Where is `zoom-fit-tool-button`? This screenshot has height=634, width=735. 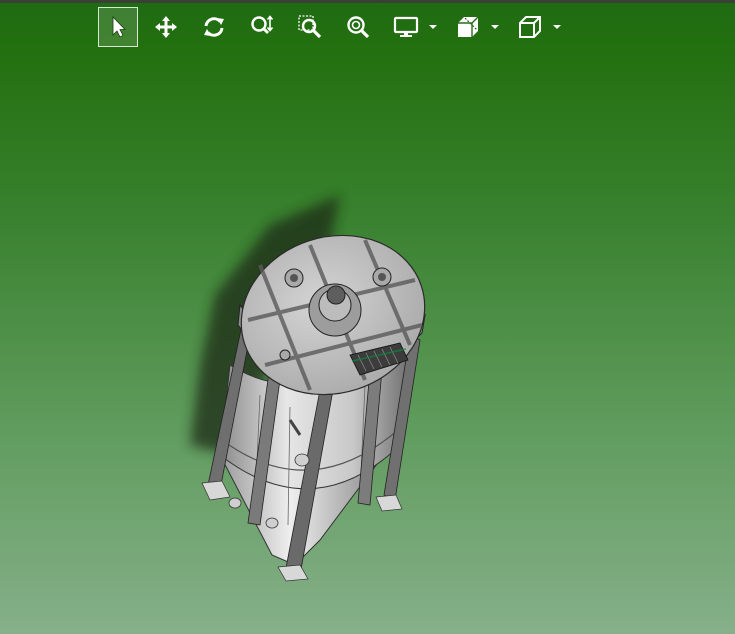
zoom-fit-tool-button is located at coordinates (358, 27).